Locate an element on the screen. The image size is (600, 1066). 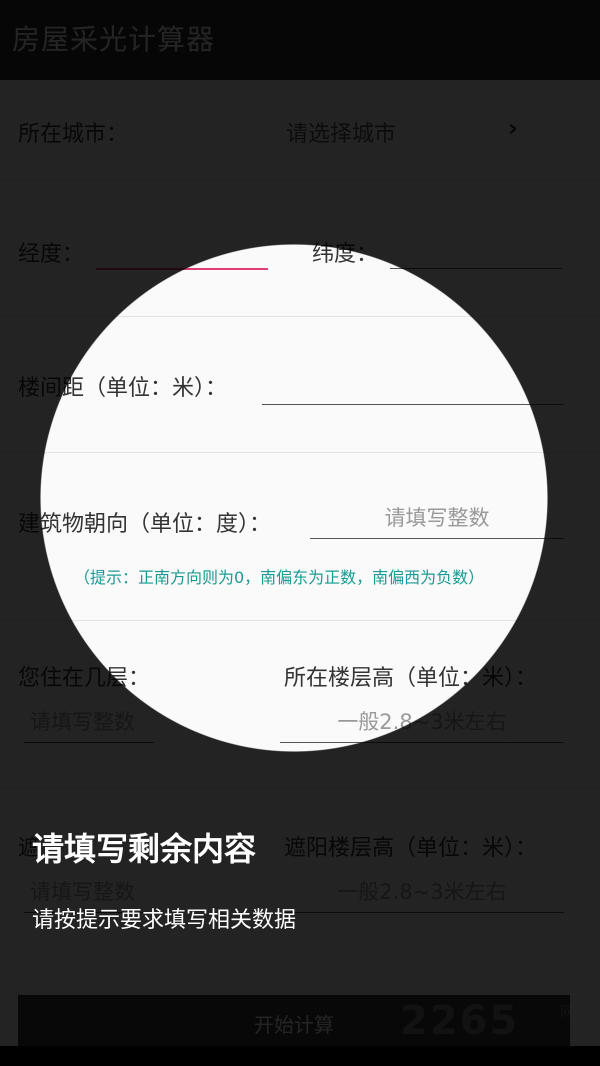
city-label: 所在城市： is located at coordinates (73, 134).